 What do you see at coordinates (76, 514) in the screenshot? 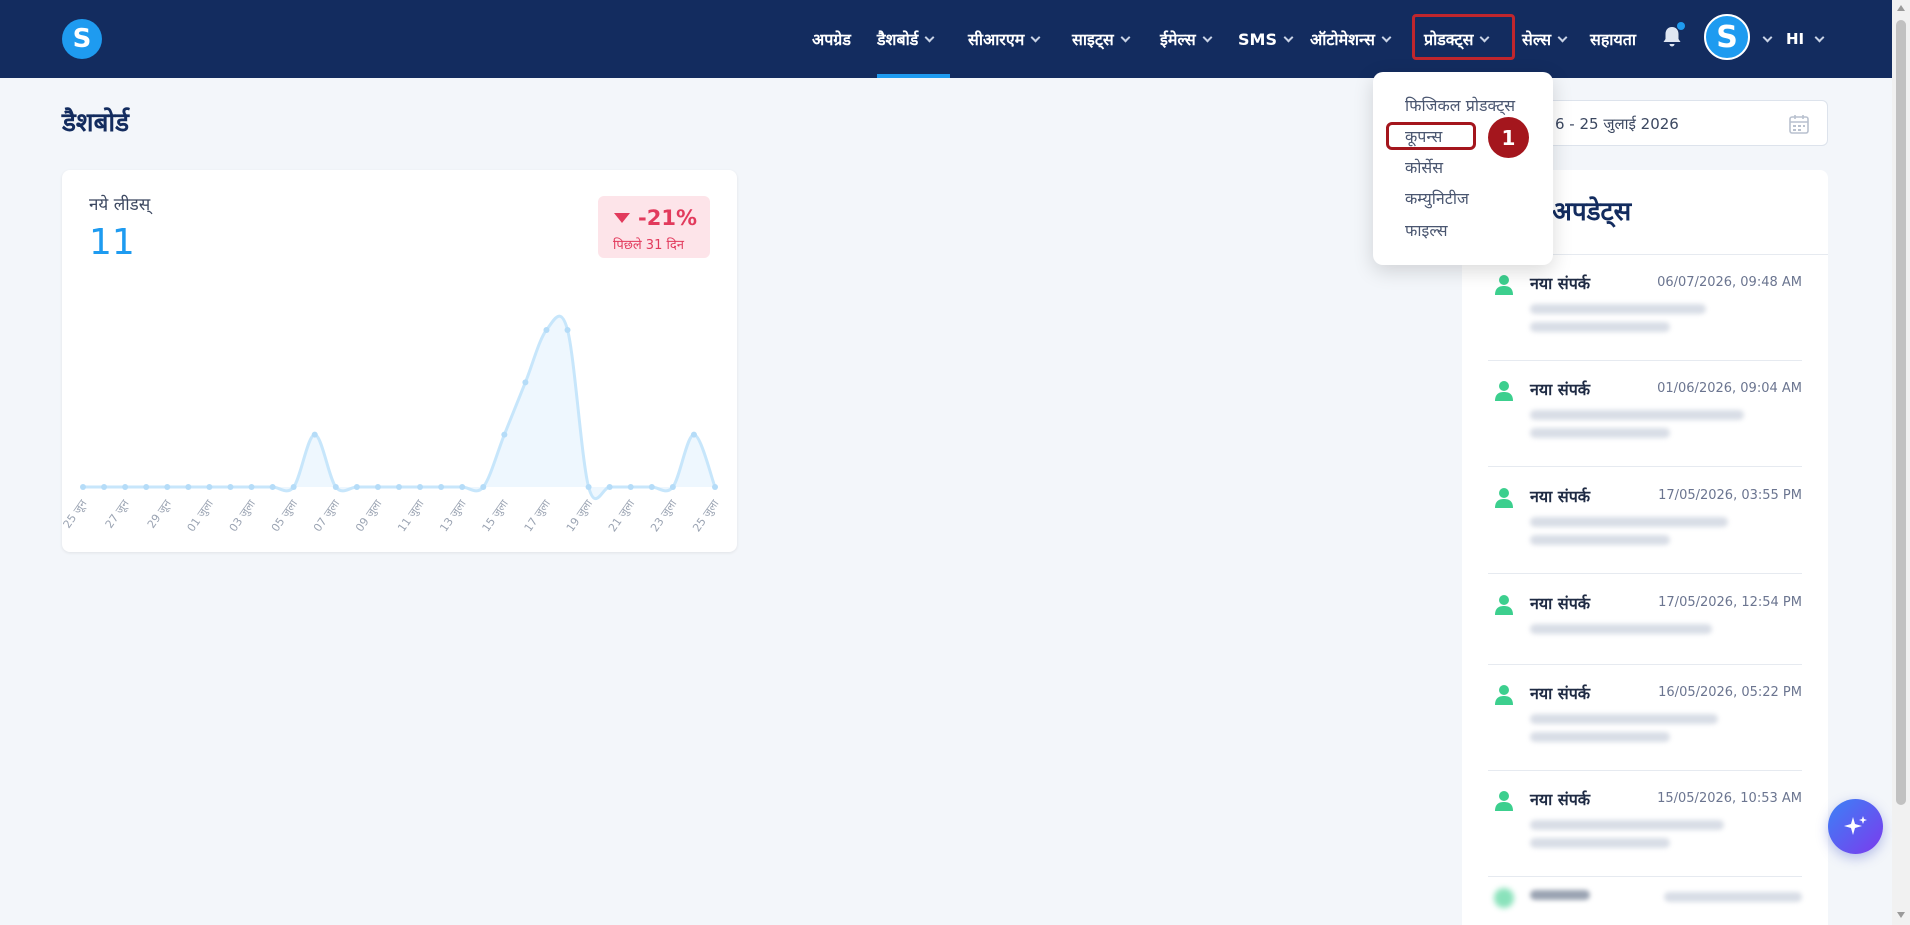
I see `x-tick-label: 25 जून` at bounding box center [76, 514].